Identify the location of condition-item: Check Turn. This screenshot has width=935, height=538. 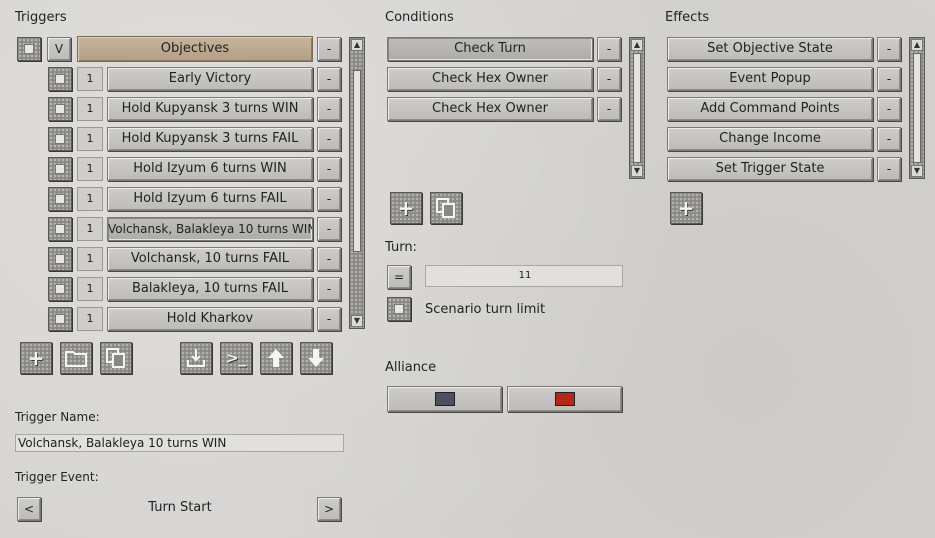
(490, 49).